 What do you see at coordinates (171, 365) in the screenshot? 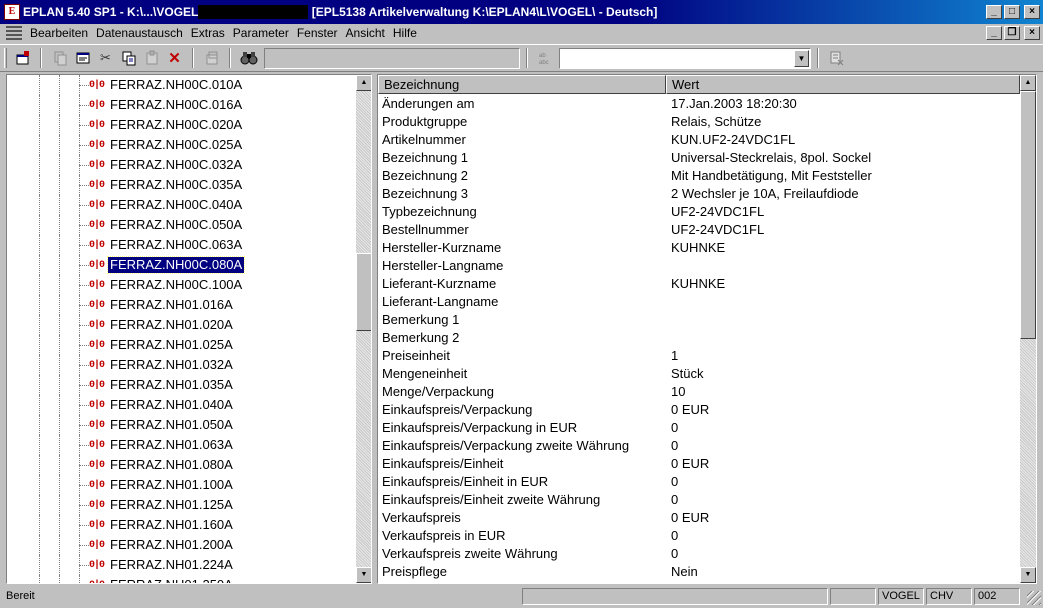
I see `tree-item-label: FERRAZ.NH01.032A` at bounding box center [171, 365].